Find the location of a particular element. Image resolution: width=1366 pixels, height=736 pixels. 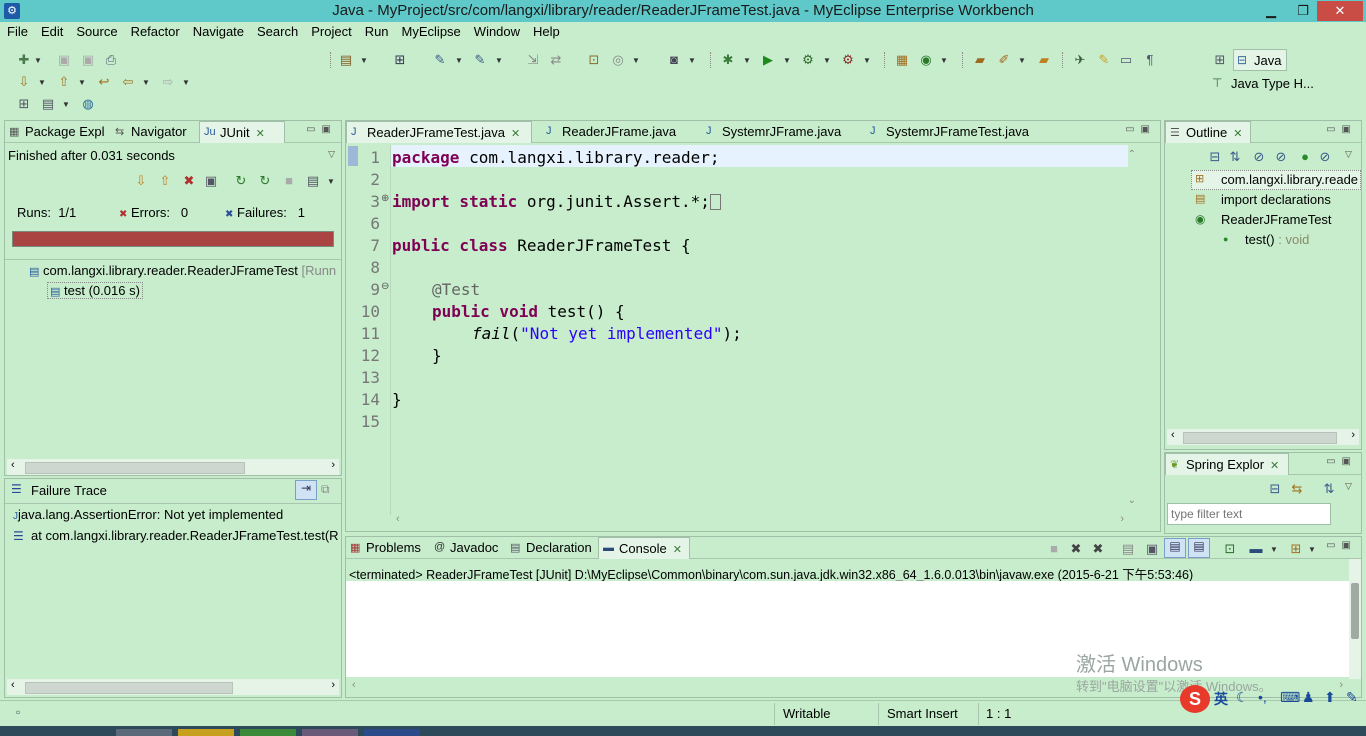

print-icon: ⎙ is located at coordinates (111, 60).